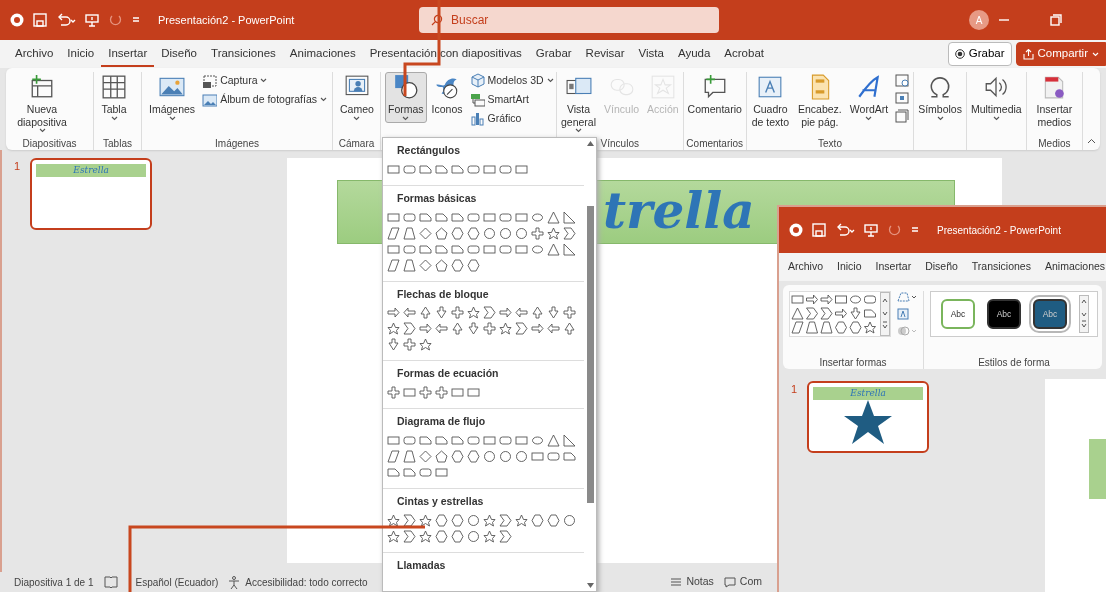  Describe the element at coordinates (715, 143) in the screenshot. I see `group-label: Comentarios` at that location.